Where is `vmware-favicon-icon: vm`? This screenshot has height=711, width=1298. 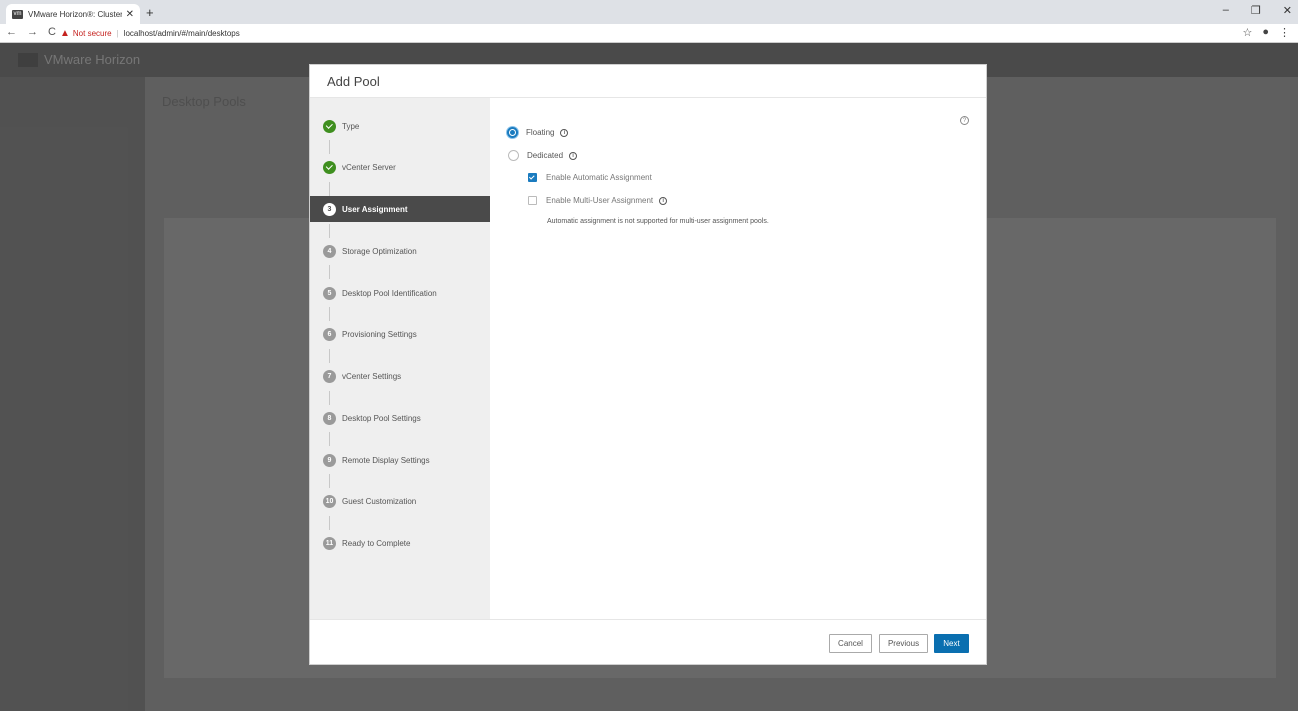 vmware-favicon-icon: vm is located at coordinates (17, 14).